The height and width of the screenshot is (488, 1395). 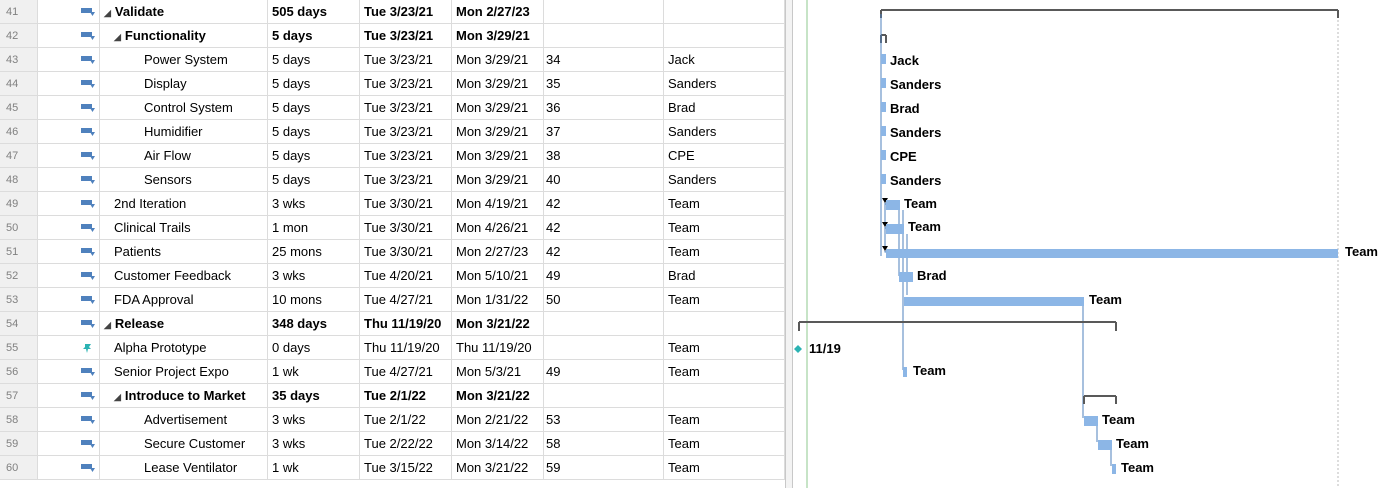 What do you see at coordinates (184, 276) in the screenshot?
I see `task-name-cell: Customer Feedback` at bounding box center [184, 276].